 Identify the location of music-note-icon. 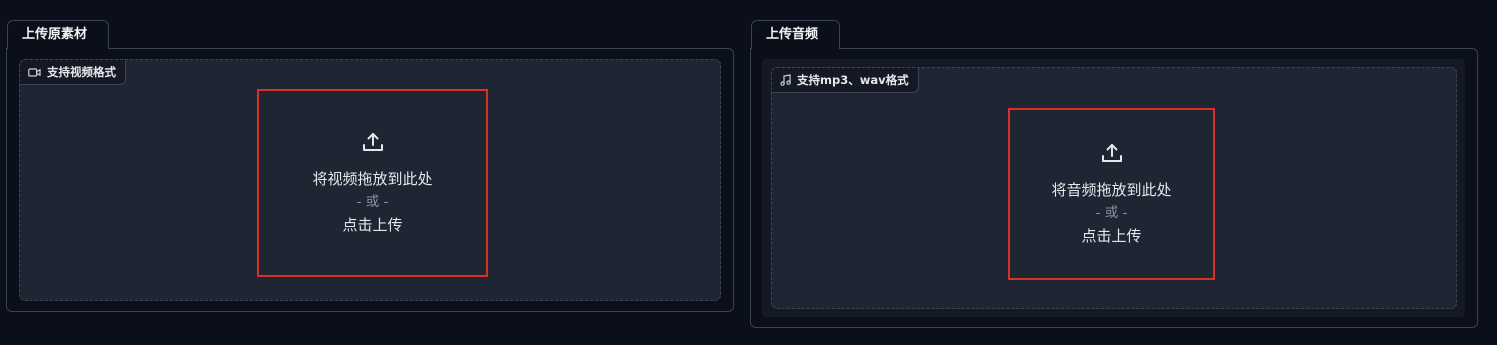
(785, 80).